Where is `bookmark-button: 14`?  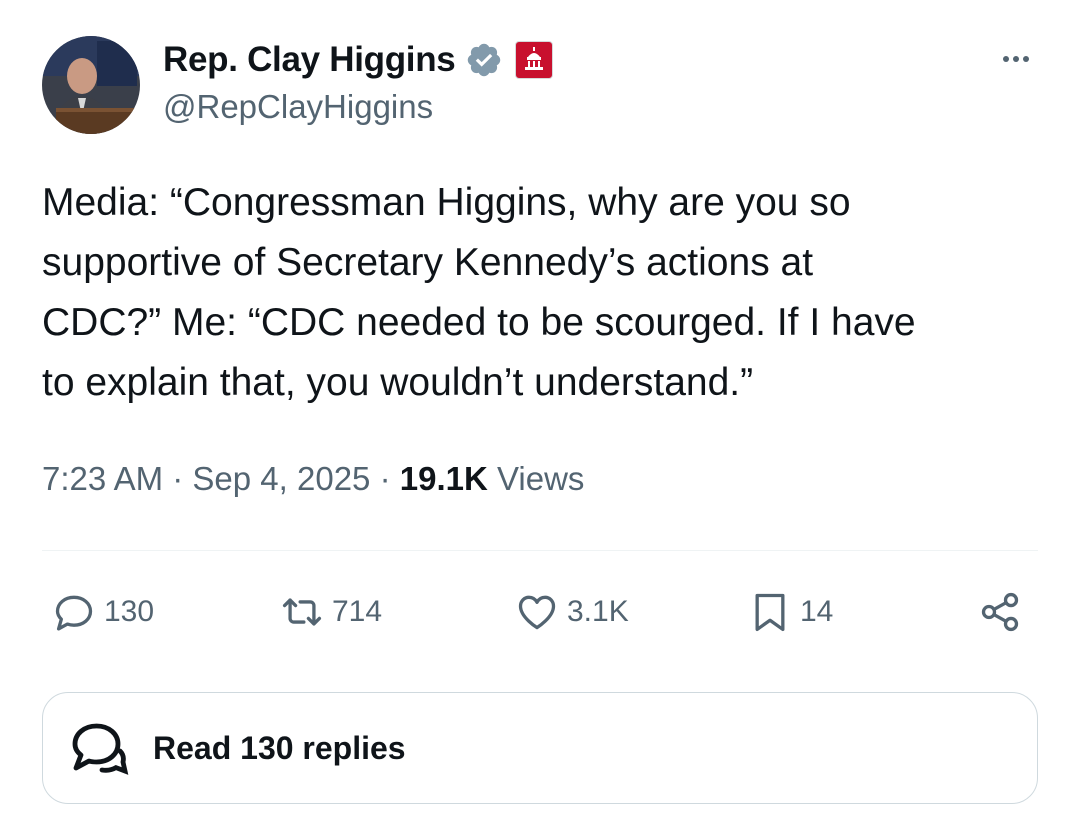
bookmark-button: 14 is located at coordinates (790, 612).